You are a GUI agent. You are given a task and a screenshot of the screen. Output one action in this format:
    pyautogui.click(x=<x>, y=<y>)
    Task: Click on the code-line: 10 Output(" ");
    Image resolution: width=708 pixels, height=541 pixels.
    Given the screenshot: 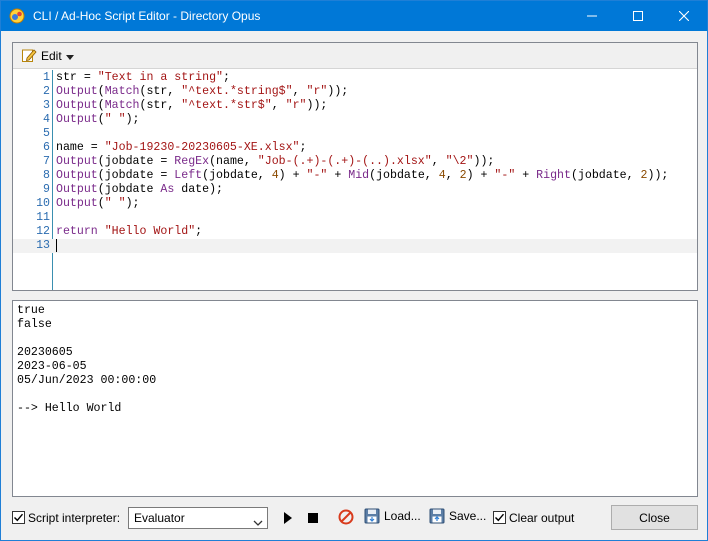 What is the action you would take?
    pyautogui.click(x=355, y=204)
    